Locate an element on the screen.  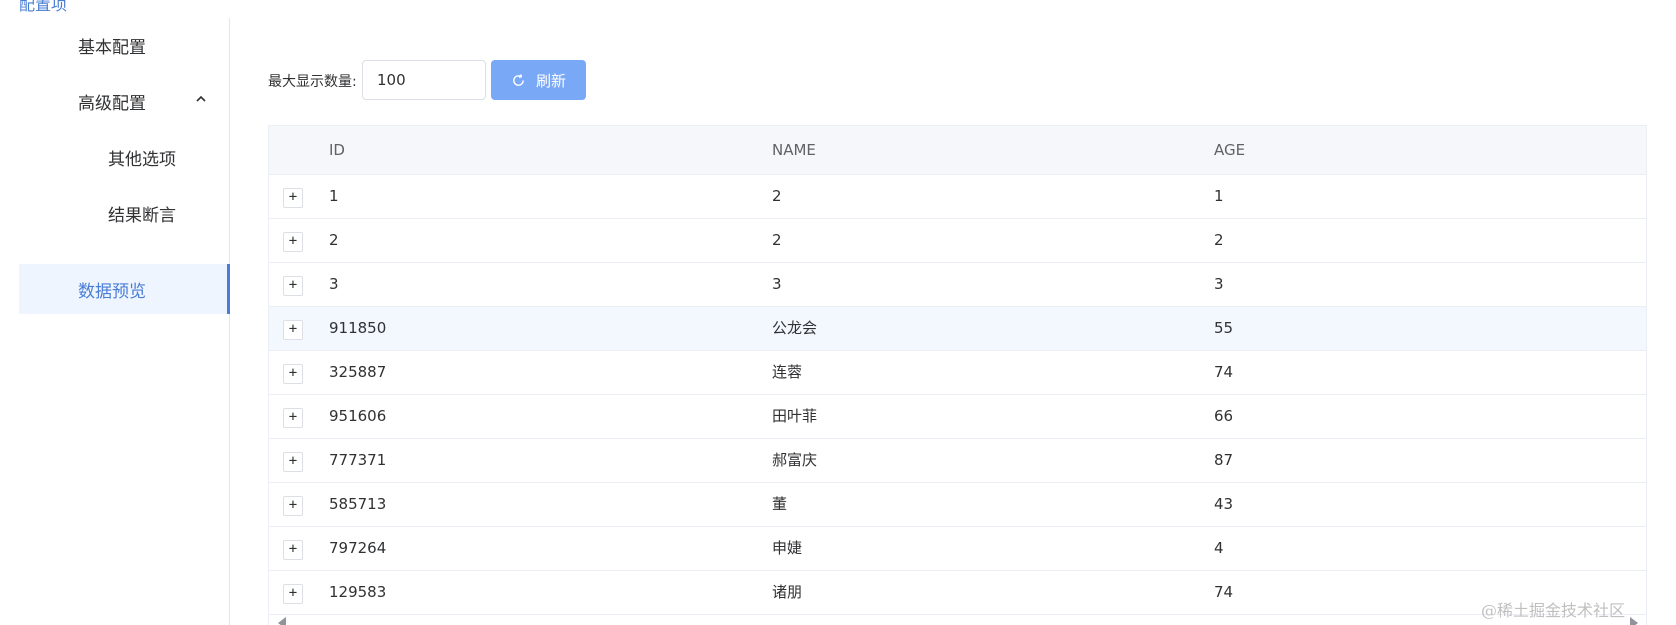
sidebar-item-label: 基本配置 is located at coordinates (112, 47).